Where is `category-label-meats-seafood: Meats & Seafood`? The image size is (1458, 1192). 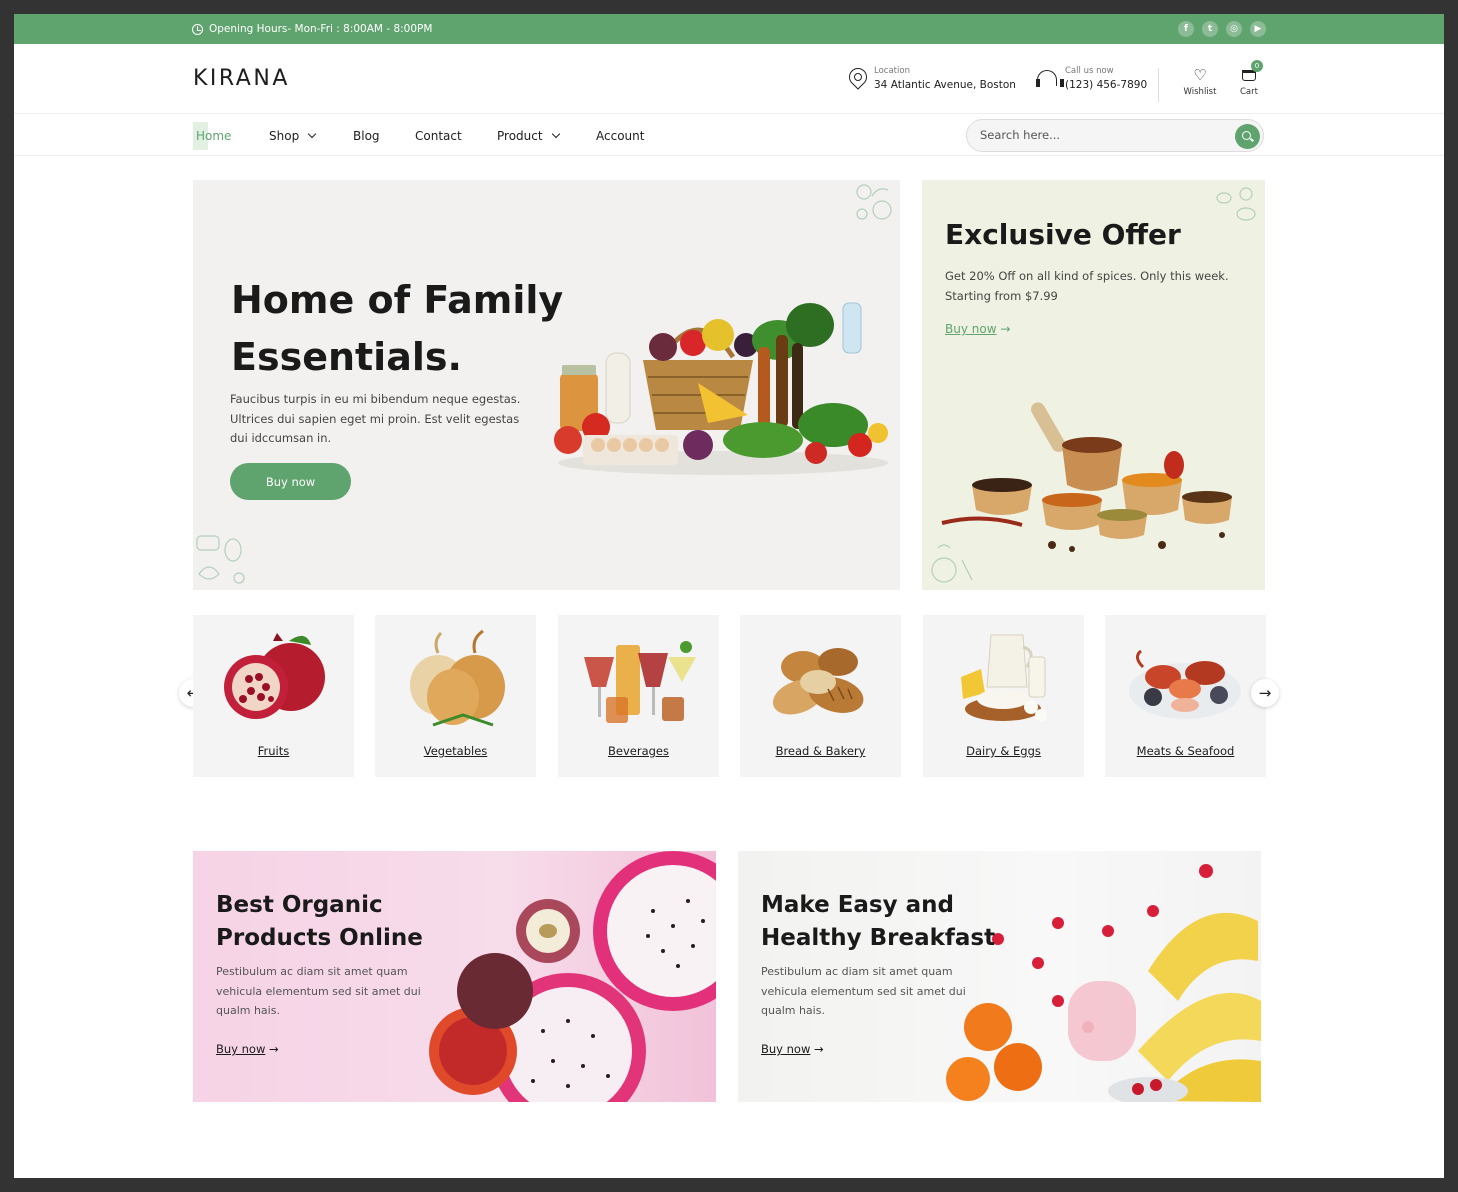 category-label-meats-seafood: Meats & Seafood is located at coordinates (1185, 751).